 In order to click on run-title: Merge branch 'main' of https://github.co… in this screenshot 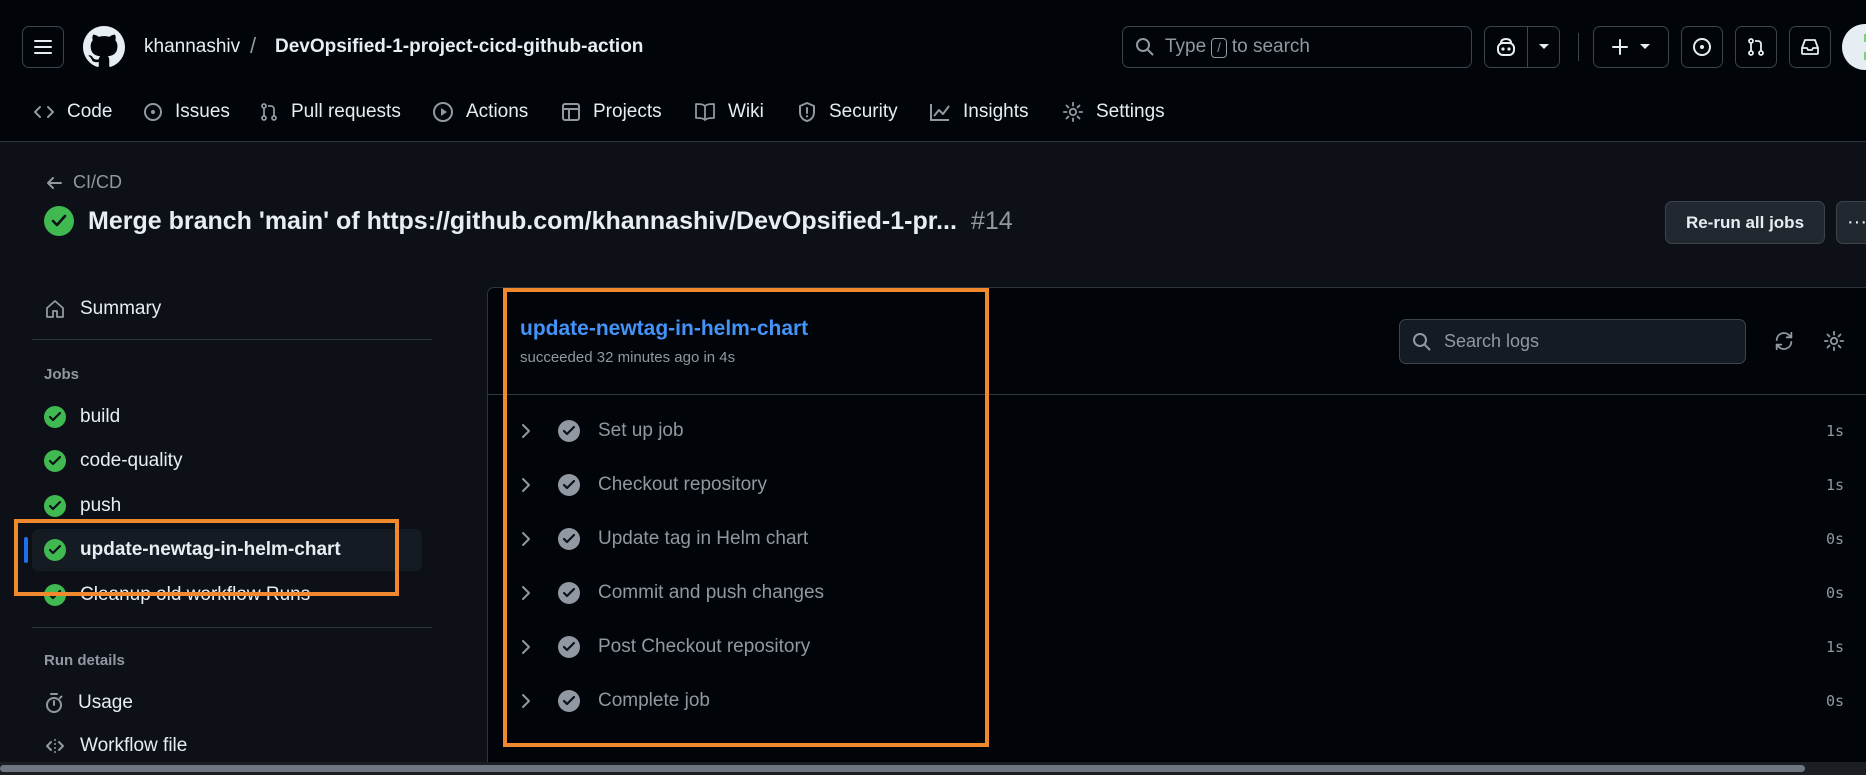, I will do `click(522, 220)`.